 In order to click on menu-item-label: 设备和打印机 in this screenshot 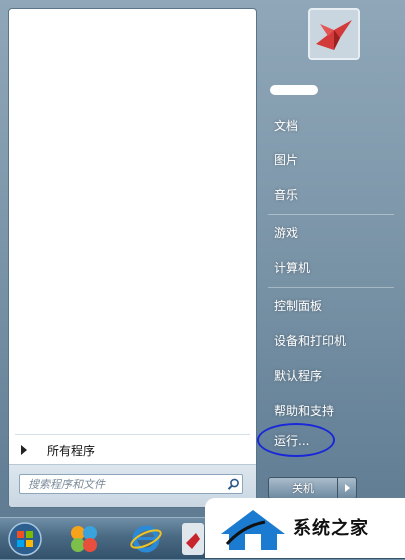, I will do `click(310, 340)`.